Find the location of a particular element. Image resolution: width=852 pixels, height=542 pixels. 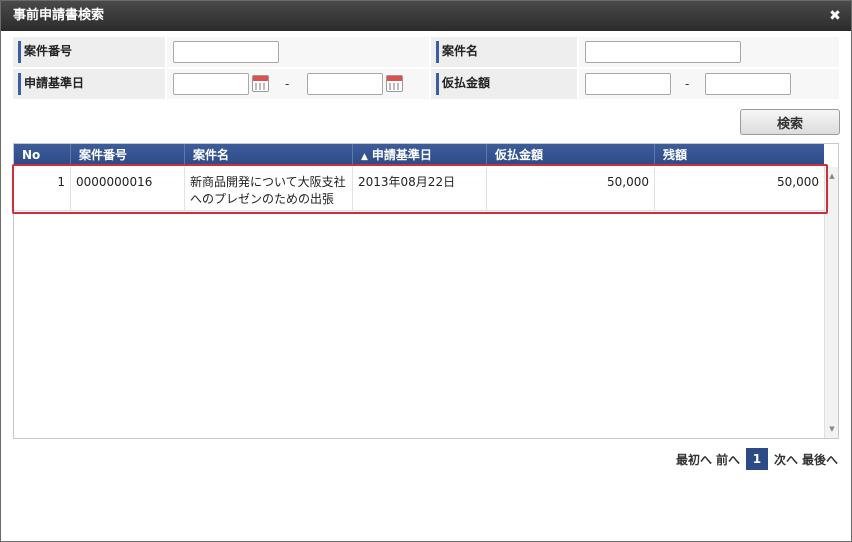

pager-next: 次へ is located at coordinates (786, 459).